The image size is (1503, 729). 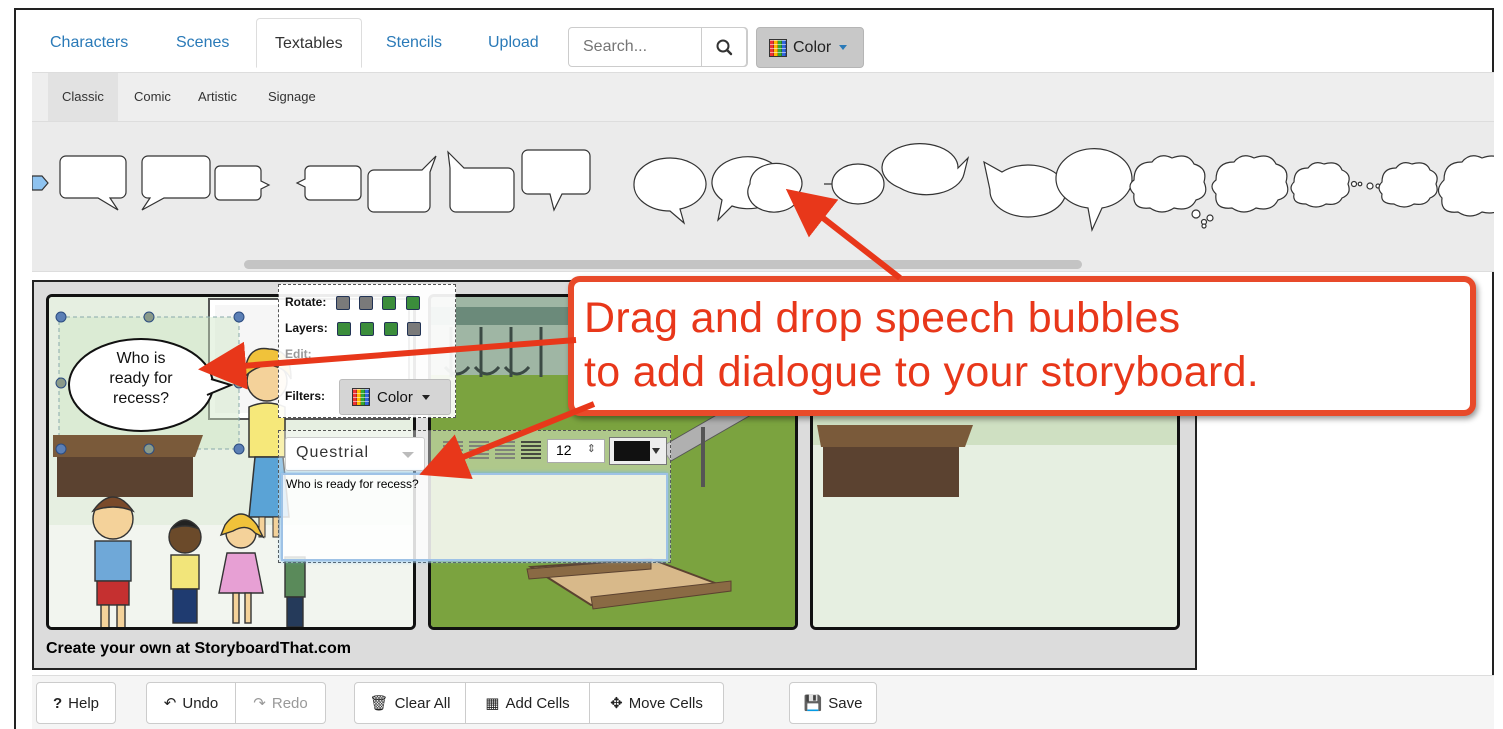 I want to click on filter-color-button: Color, so click(x=395, y=397).